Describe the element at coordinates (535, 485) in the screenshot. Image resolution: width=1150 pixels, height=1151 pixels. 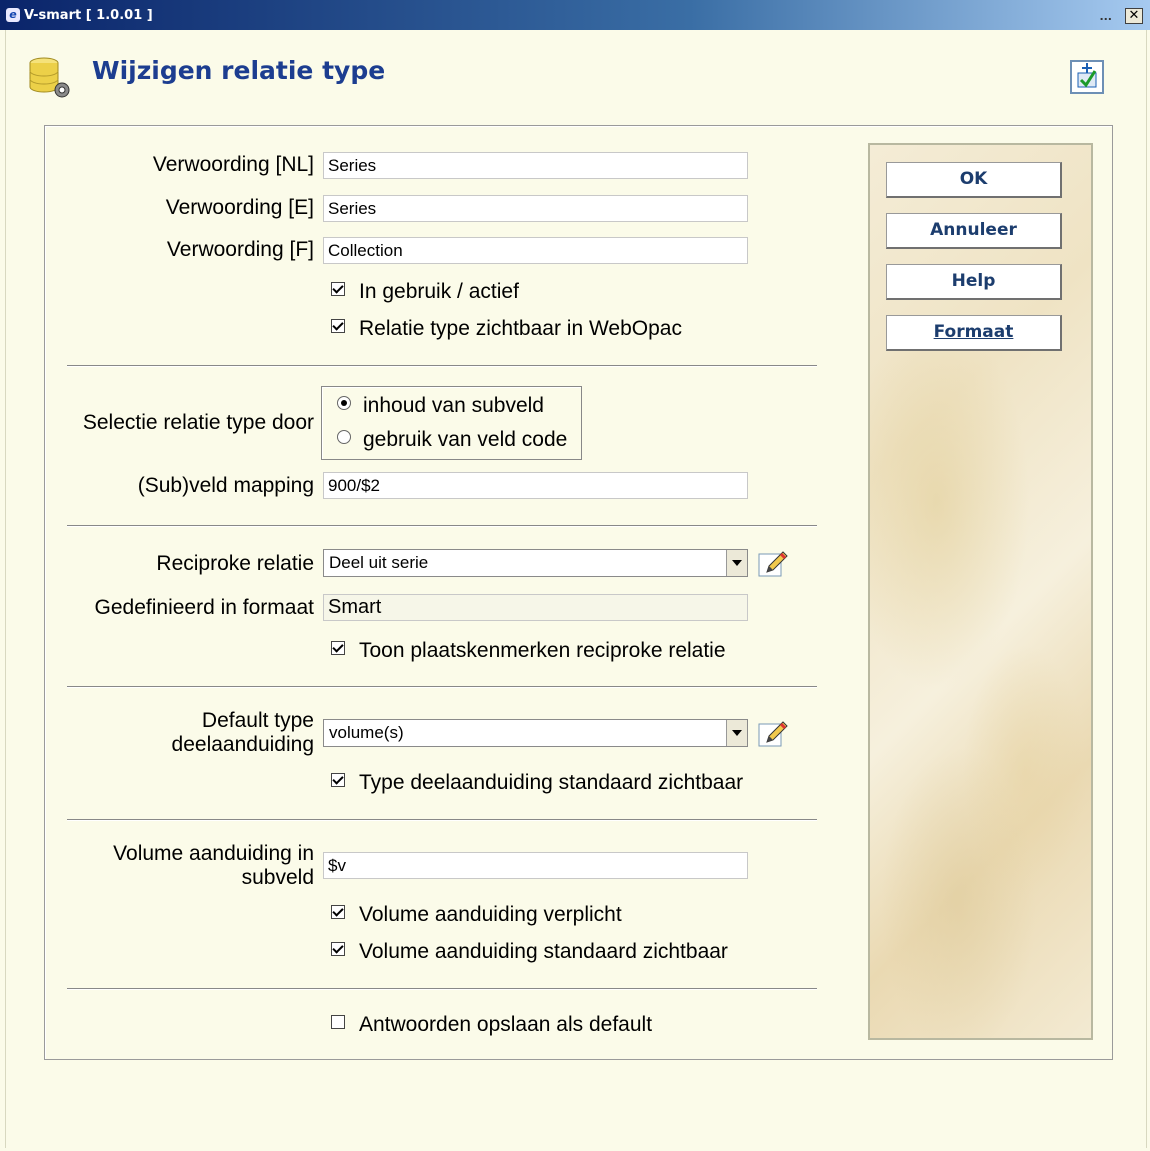
I see `subveld-mapping-input: 900/$2` at that location.